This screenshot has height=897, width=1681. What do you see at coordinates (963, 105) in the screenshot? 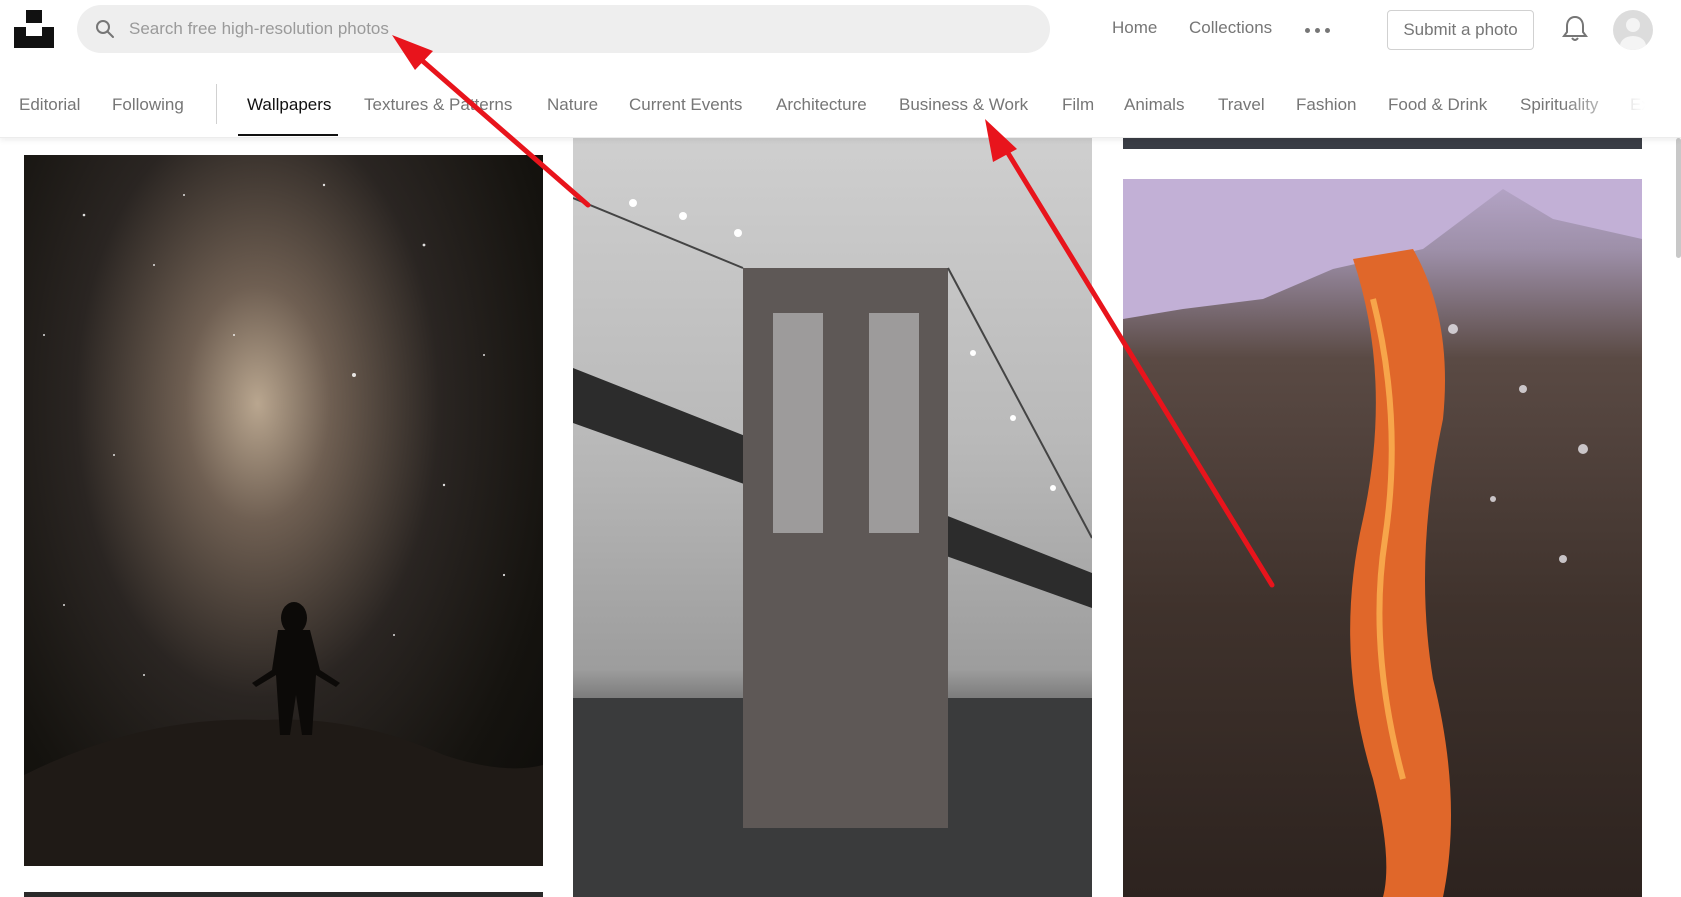
I see `category-business-work: Business & Work` at bounding box center [963, 105].